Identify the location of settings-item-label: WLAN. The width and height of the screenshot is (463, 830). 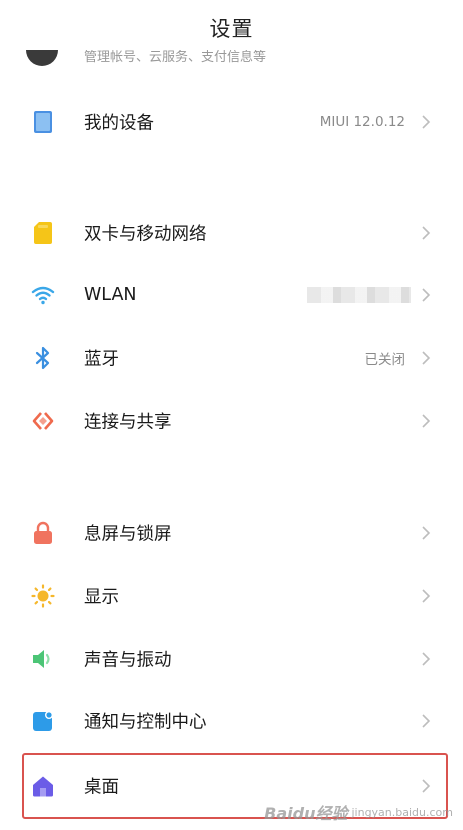
(110, 295).